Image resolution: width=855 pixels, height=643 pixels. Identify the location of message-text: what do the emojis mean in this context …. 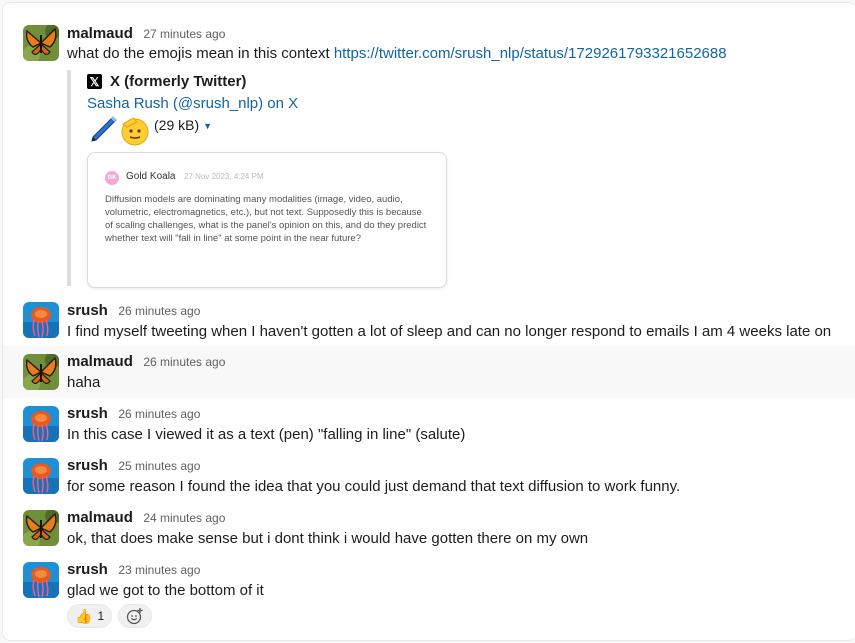
(397, 53).